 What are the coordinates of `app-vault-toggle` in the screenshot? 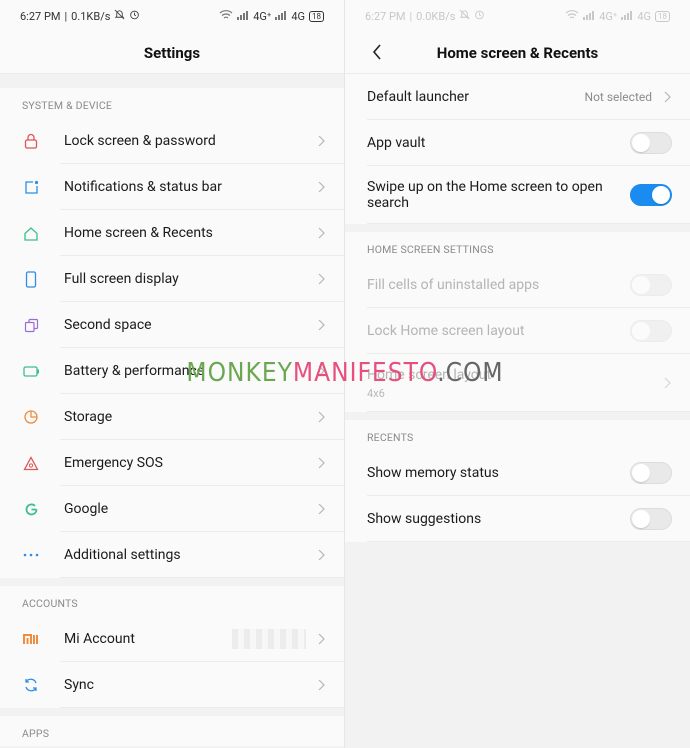 It's located at (651, 143).